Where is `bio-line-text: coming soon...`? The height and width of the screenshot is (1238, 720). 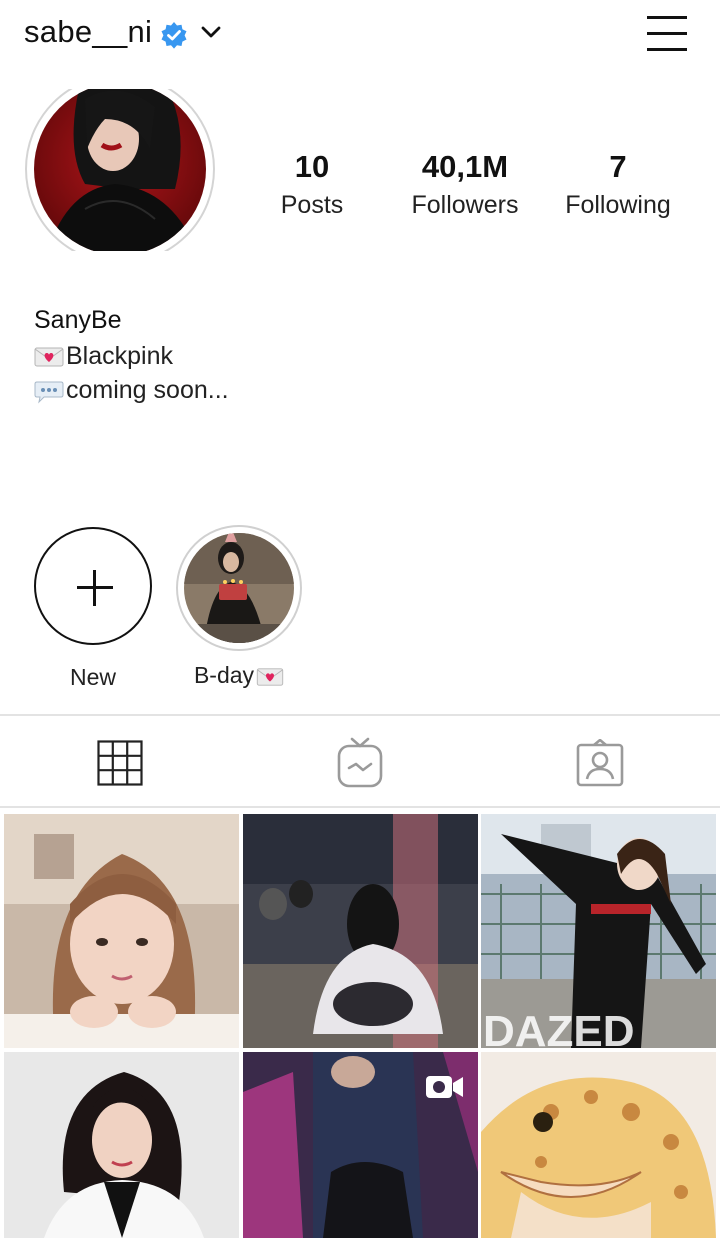
bio-line-text: coming soon... is located at coordinates (147, 390).